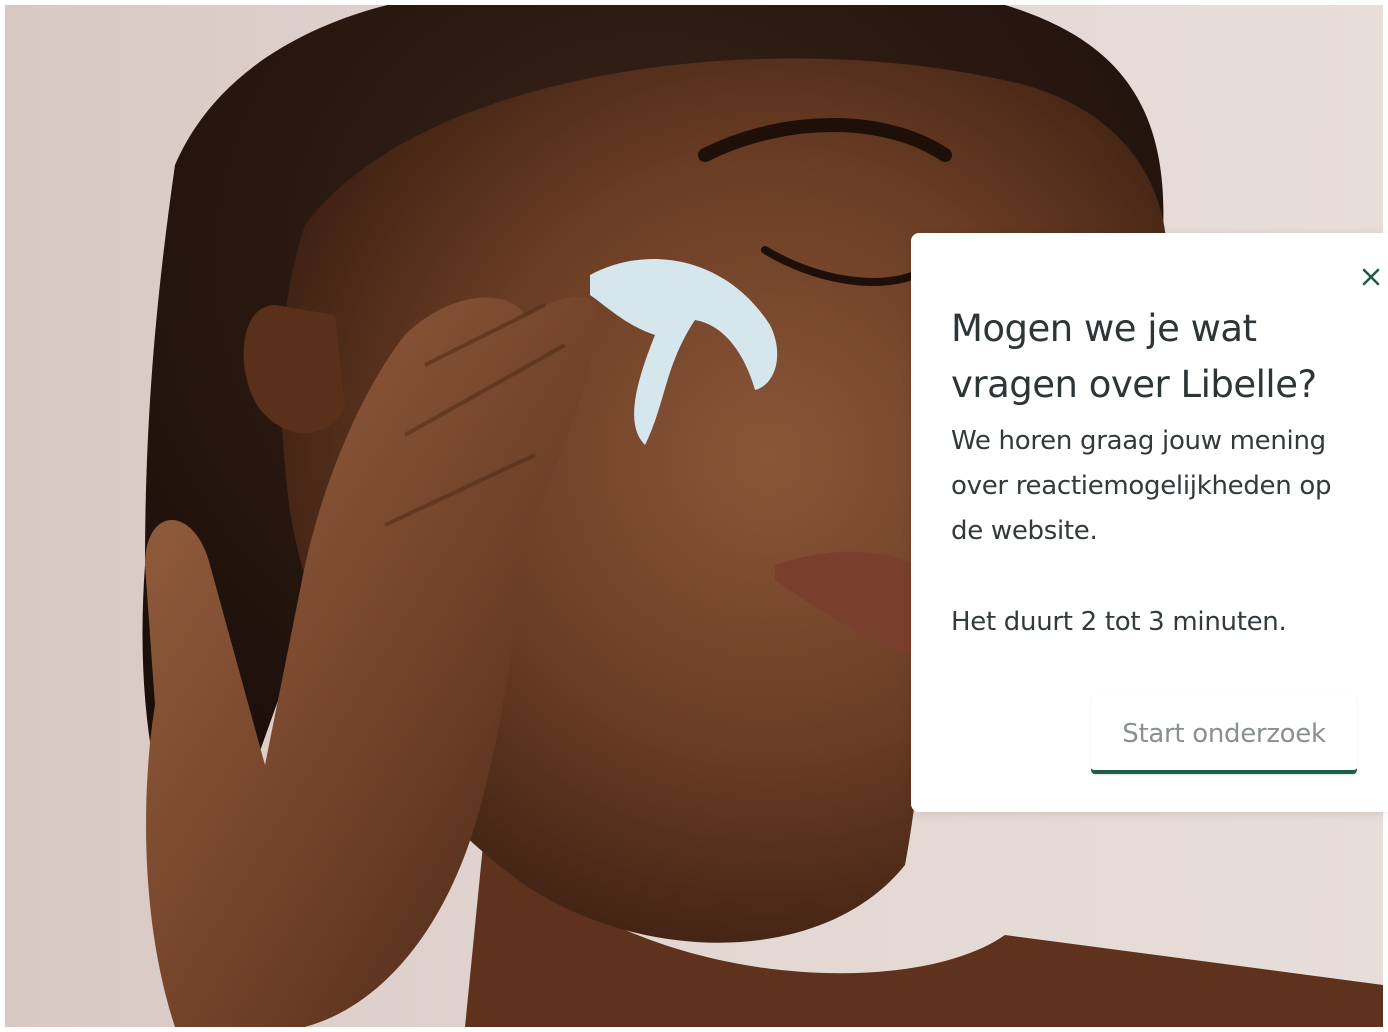 This screenshot has height=1032, width=1388. Describe the element at coordinates (1224, 735) in the screenshot. I see `start-survey-button: Start onderzoek` at that location.